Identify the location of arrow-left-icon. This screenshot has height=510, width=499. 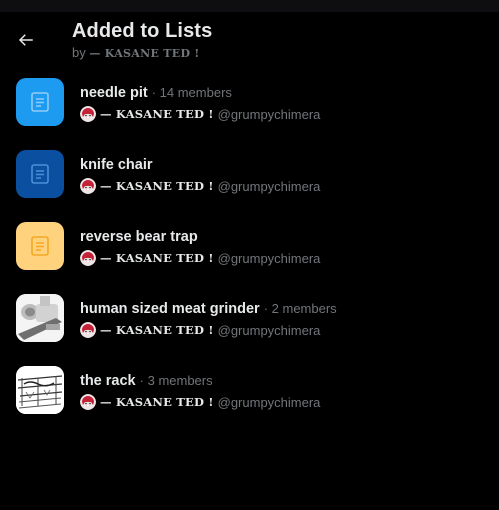
(26, 40).